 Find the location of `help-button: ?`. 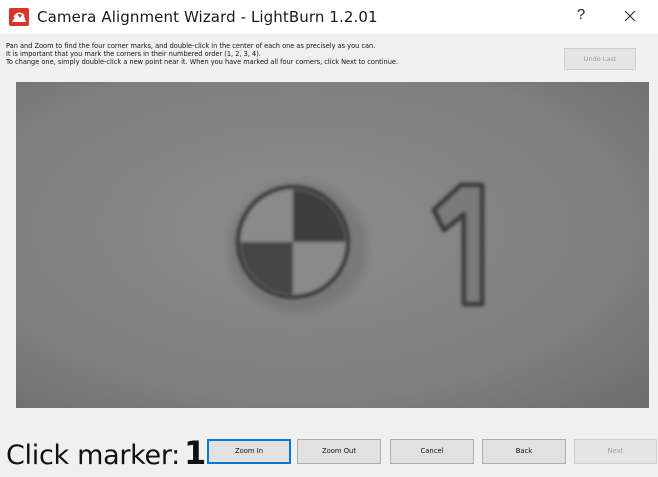

help-button: ? is located at coordinates (581, 17).